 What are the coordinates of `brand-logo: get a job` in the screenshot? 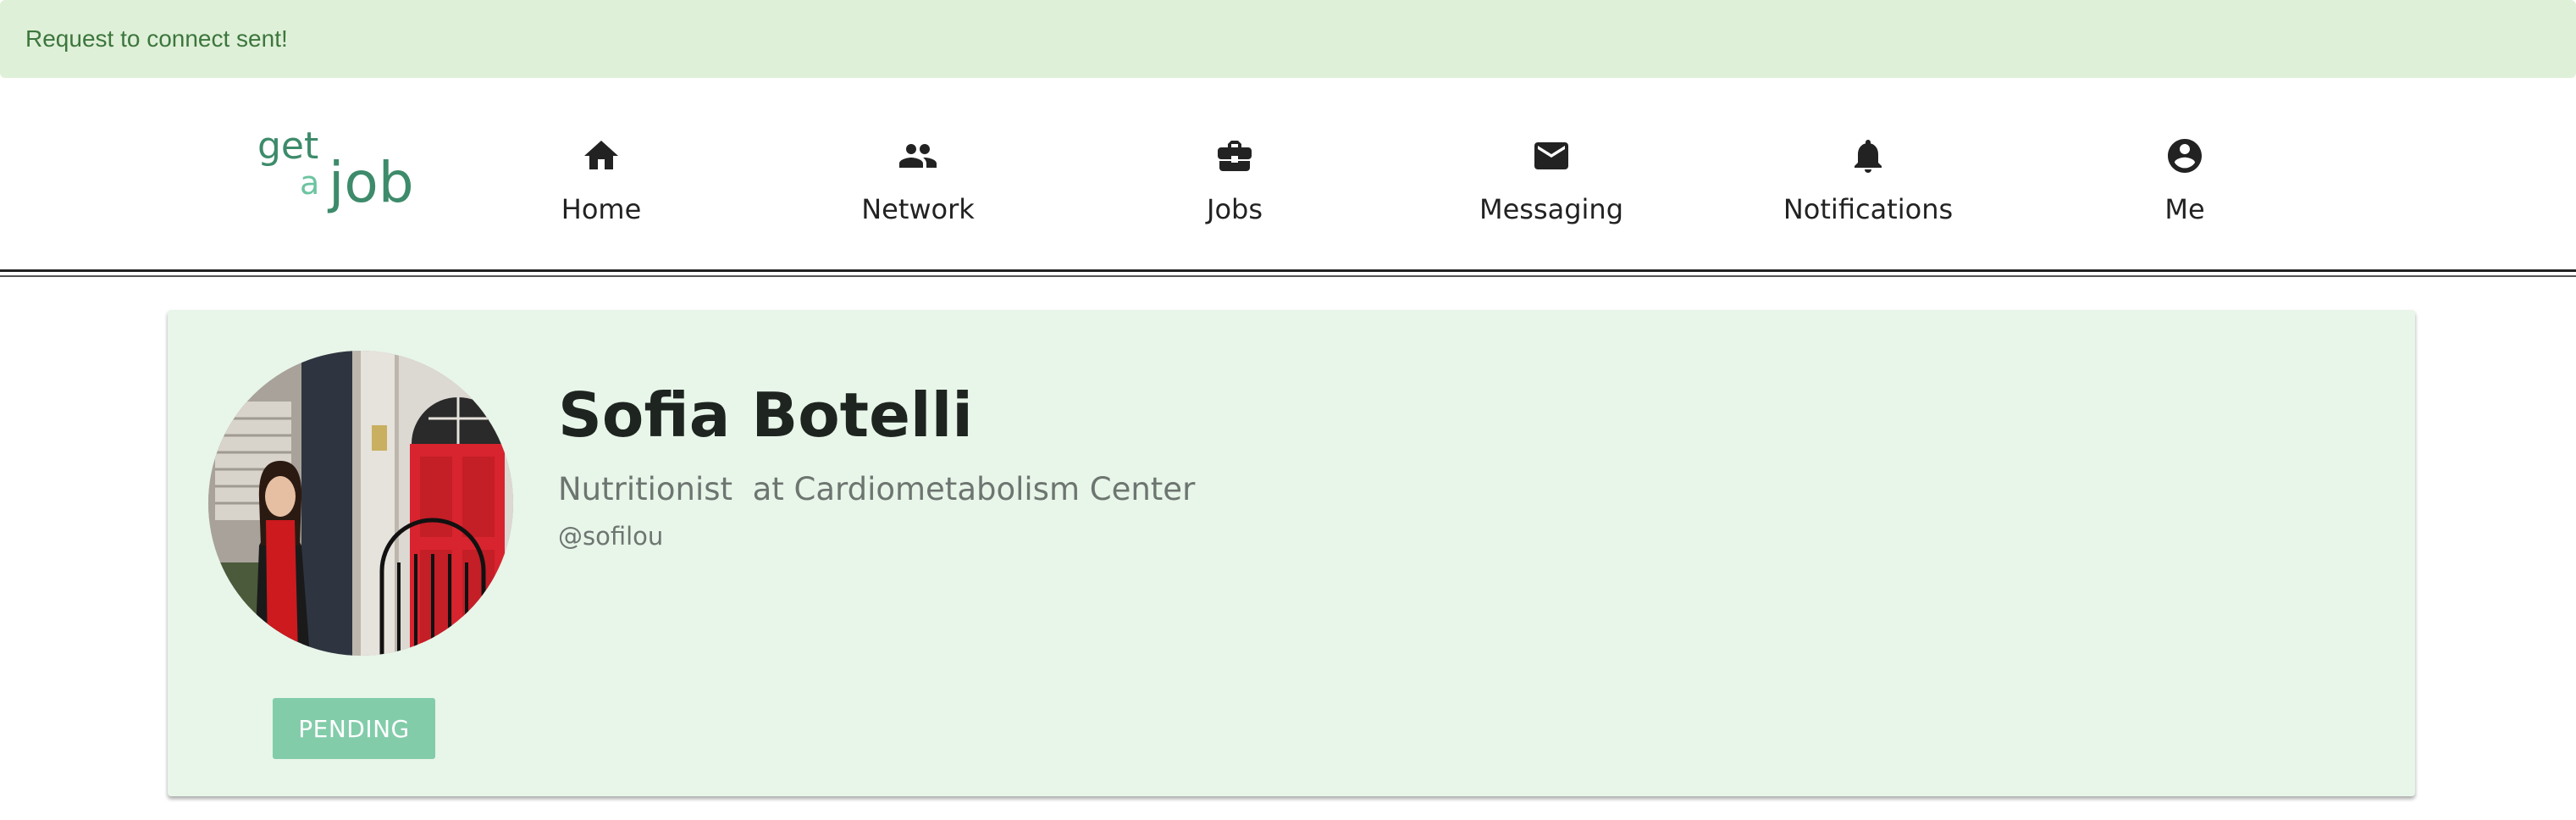 It's located at (338, 172).